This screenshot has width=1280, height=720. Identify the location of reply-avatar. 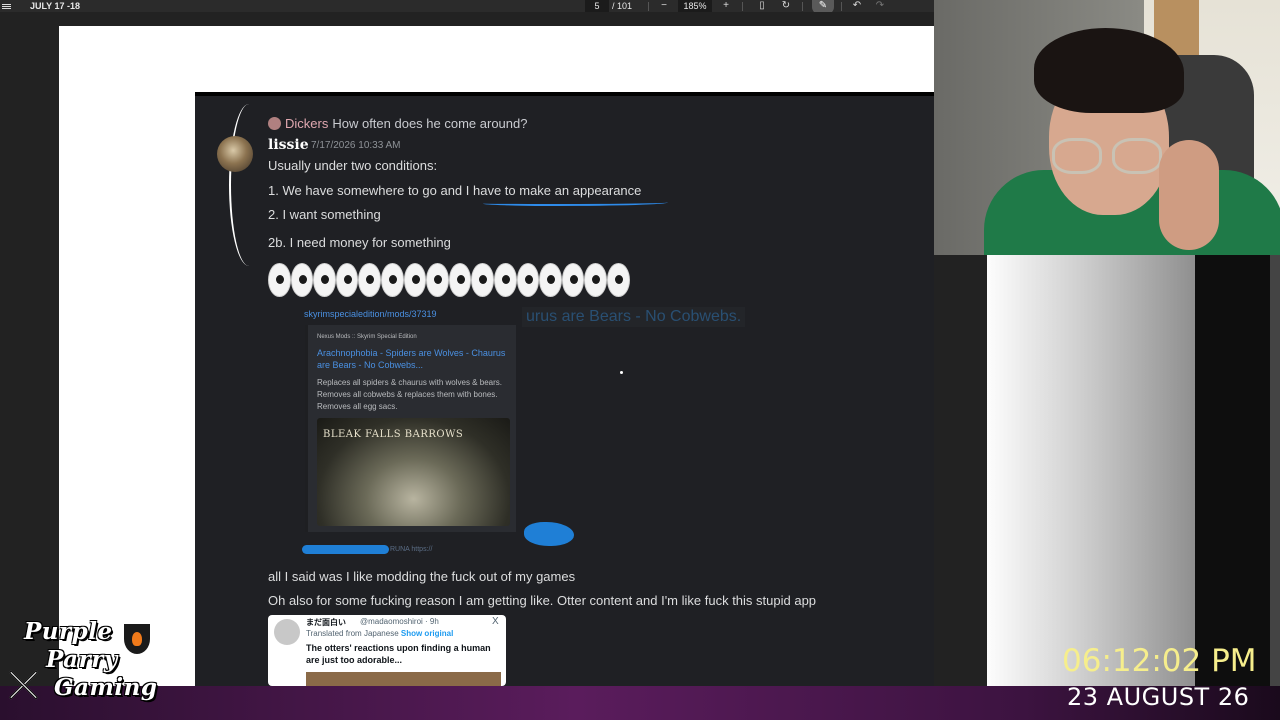
(274, 123).